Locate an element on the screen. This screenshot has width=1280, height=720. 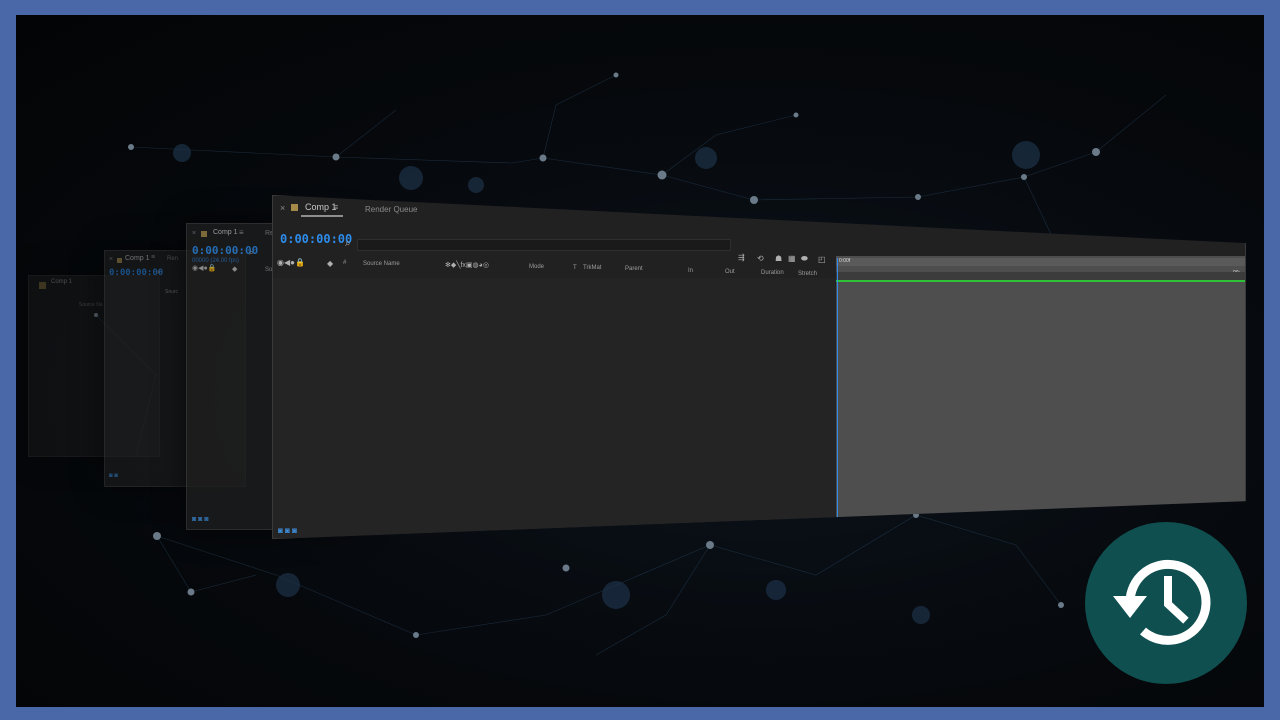
footer-toggle-icon: ◙ ◙ is located at coordinates (113, 476).